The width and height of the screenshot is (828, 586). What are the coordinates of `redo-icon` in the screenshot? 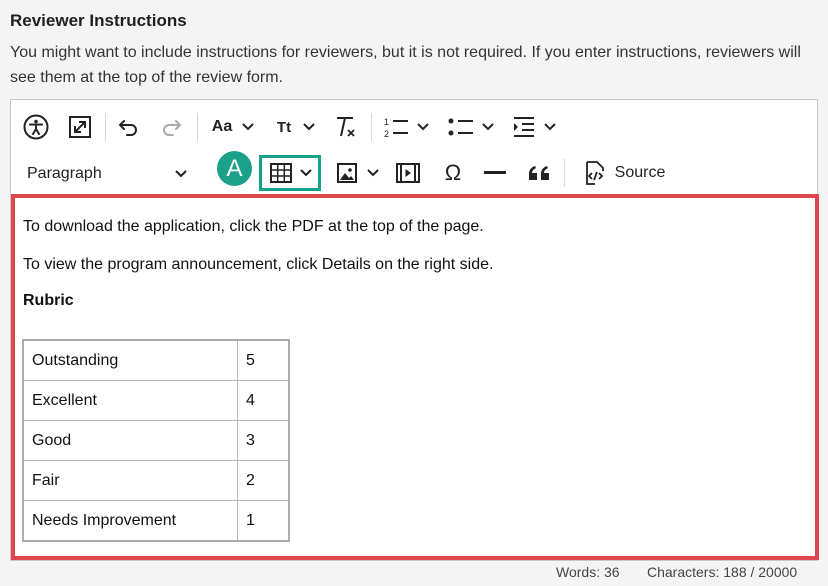 It's located at (172, 128).